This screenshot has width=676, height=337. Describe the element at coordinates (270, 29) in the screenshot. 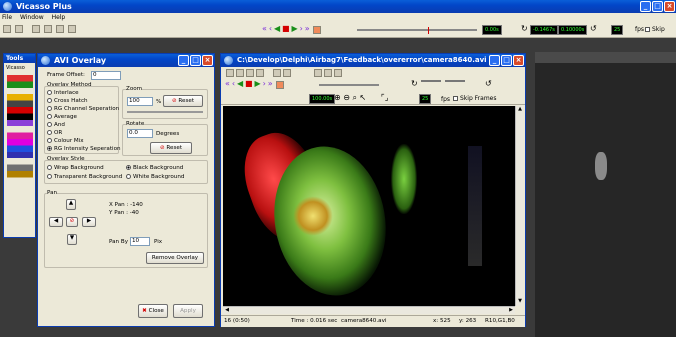

I see `step-back-icon: ‹` at that location.